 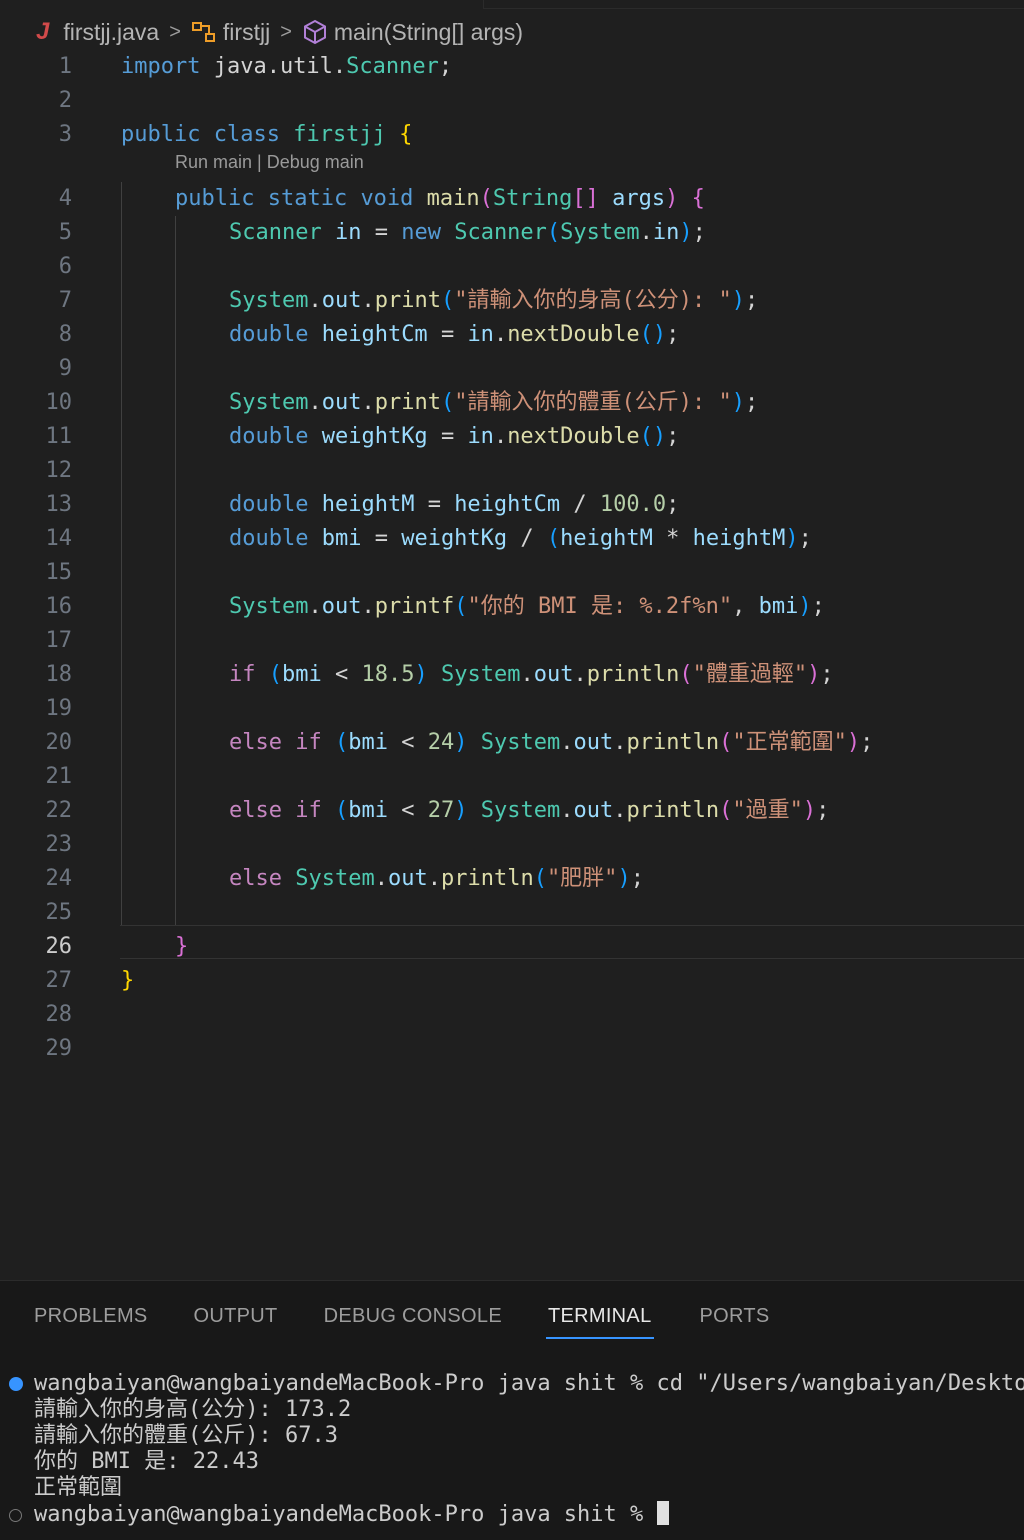 I want to click on code-line: 12, so click(x=512, y=471).